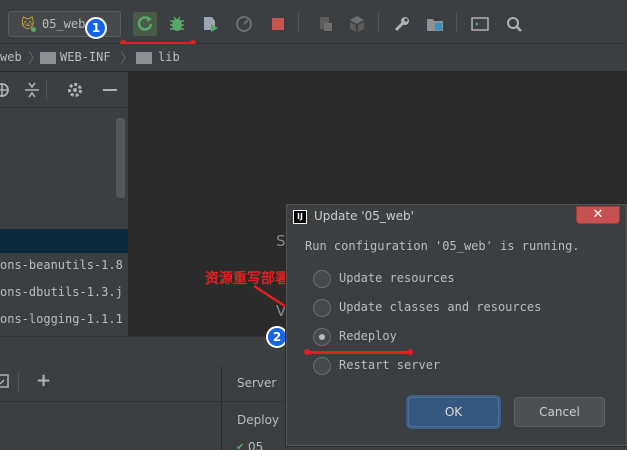 The height and width of the screenshot is (450, 627). I want to click on radio-button-selected, so click(322, 337).